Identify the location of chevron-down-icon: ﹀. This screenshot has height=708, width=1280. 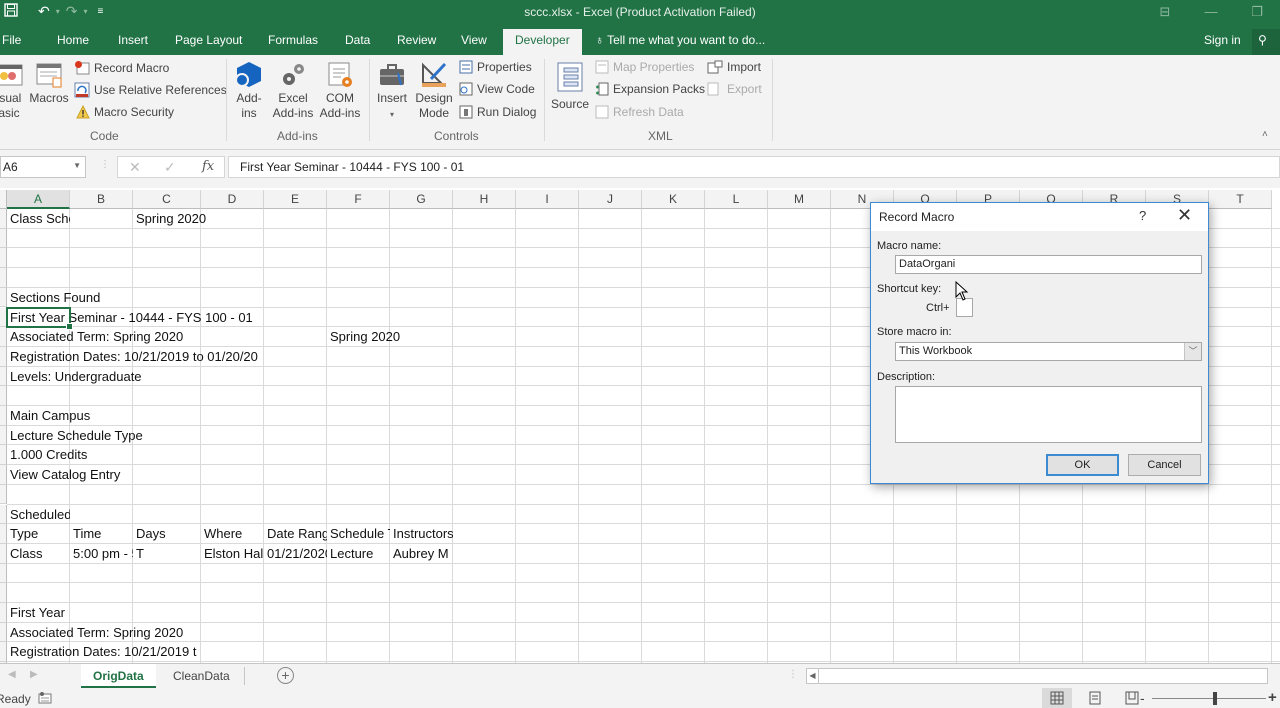
(1192, 351).